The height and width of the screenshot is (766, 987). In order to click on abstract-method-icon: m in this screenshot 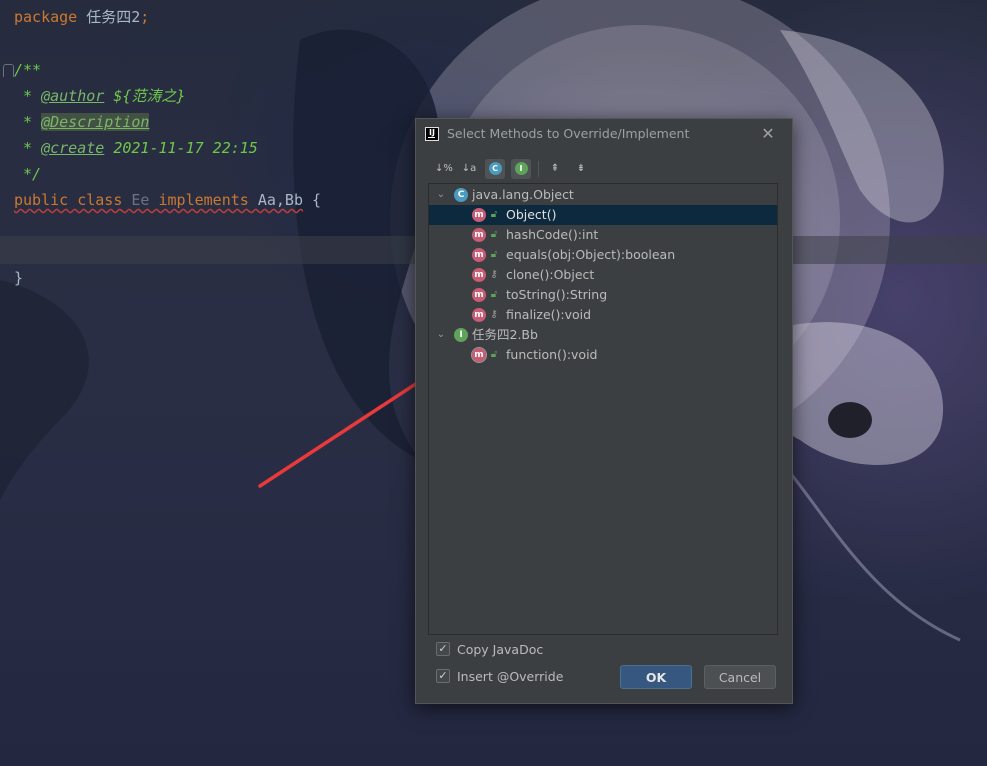, I will do `click(479, 355)`.